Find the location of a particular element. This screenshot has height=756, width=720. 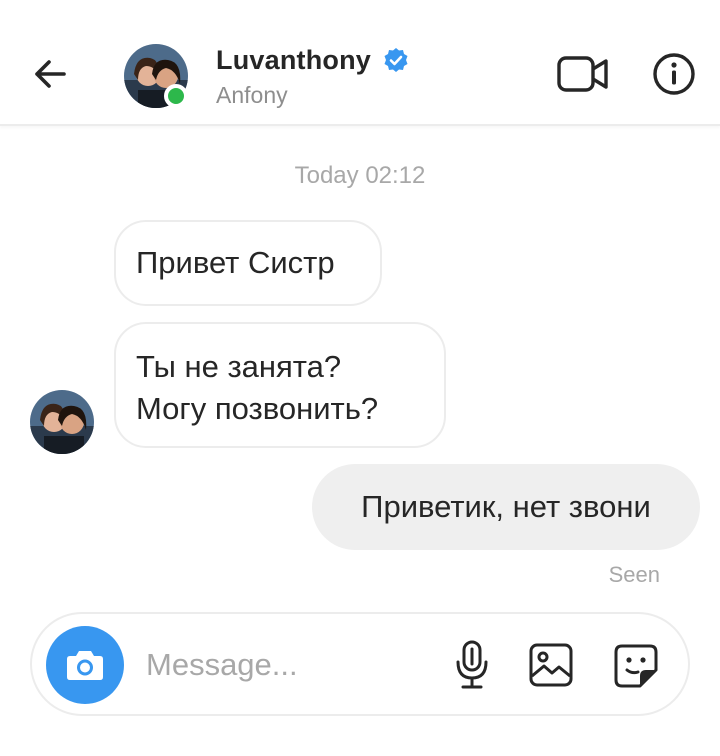

message-timestamp: Today 02:12 is located at coordinates (360, 175).